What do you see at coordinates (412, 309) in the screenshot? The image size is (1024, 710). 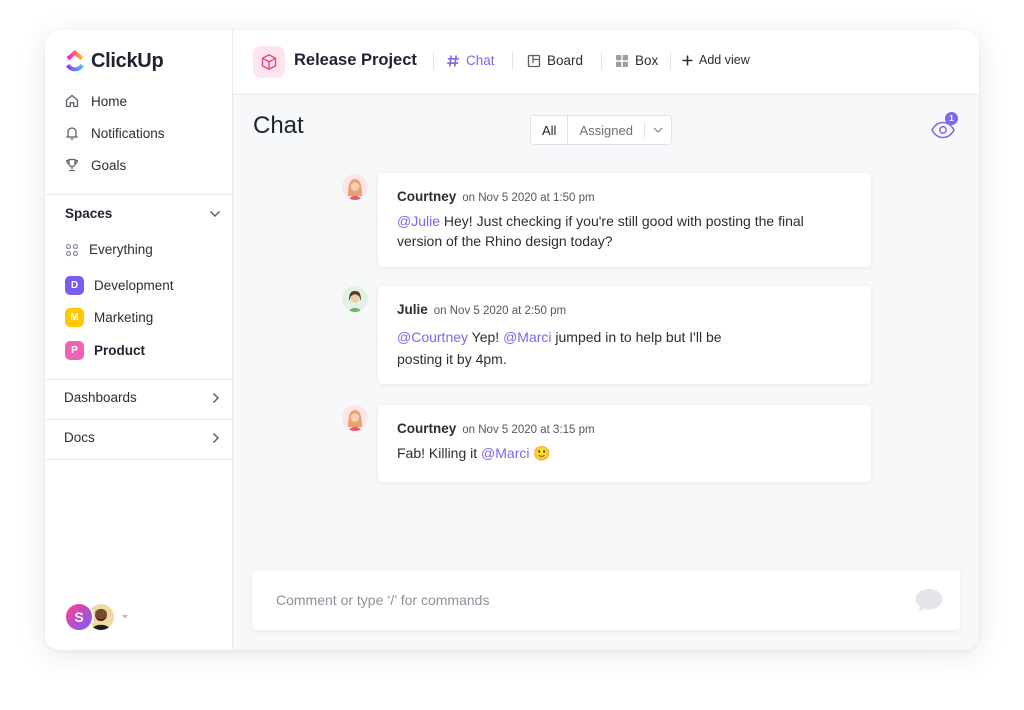 I see `message-author: Julie` at bounding box center [412, 309].